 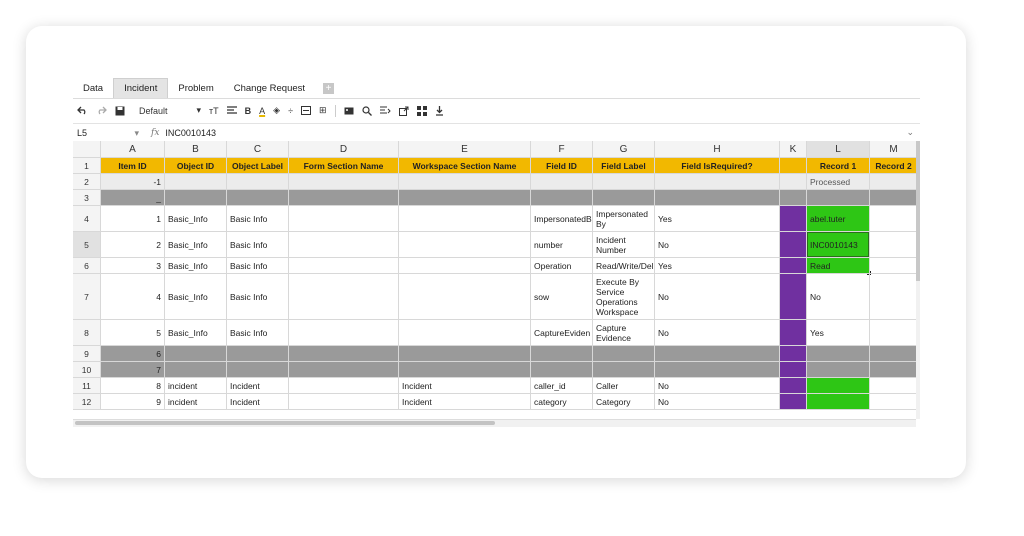 I want to click on font-select: Default ▾, so click(x=170, y=110).